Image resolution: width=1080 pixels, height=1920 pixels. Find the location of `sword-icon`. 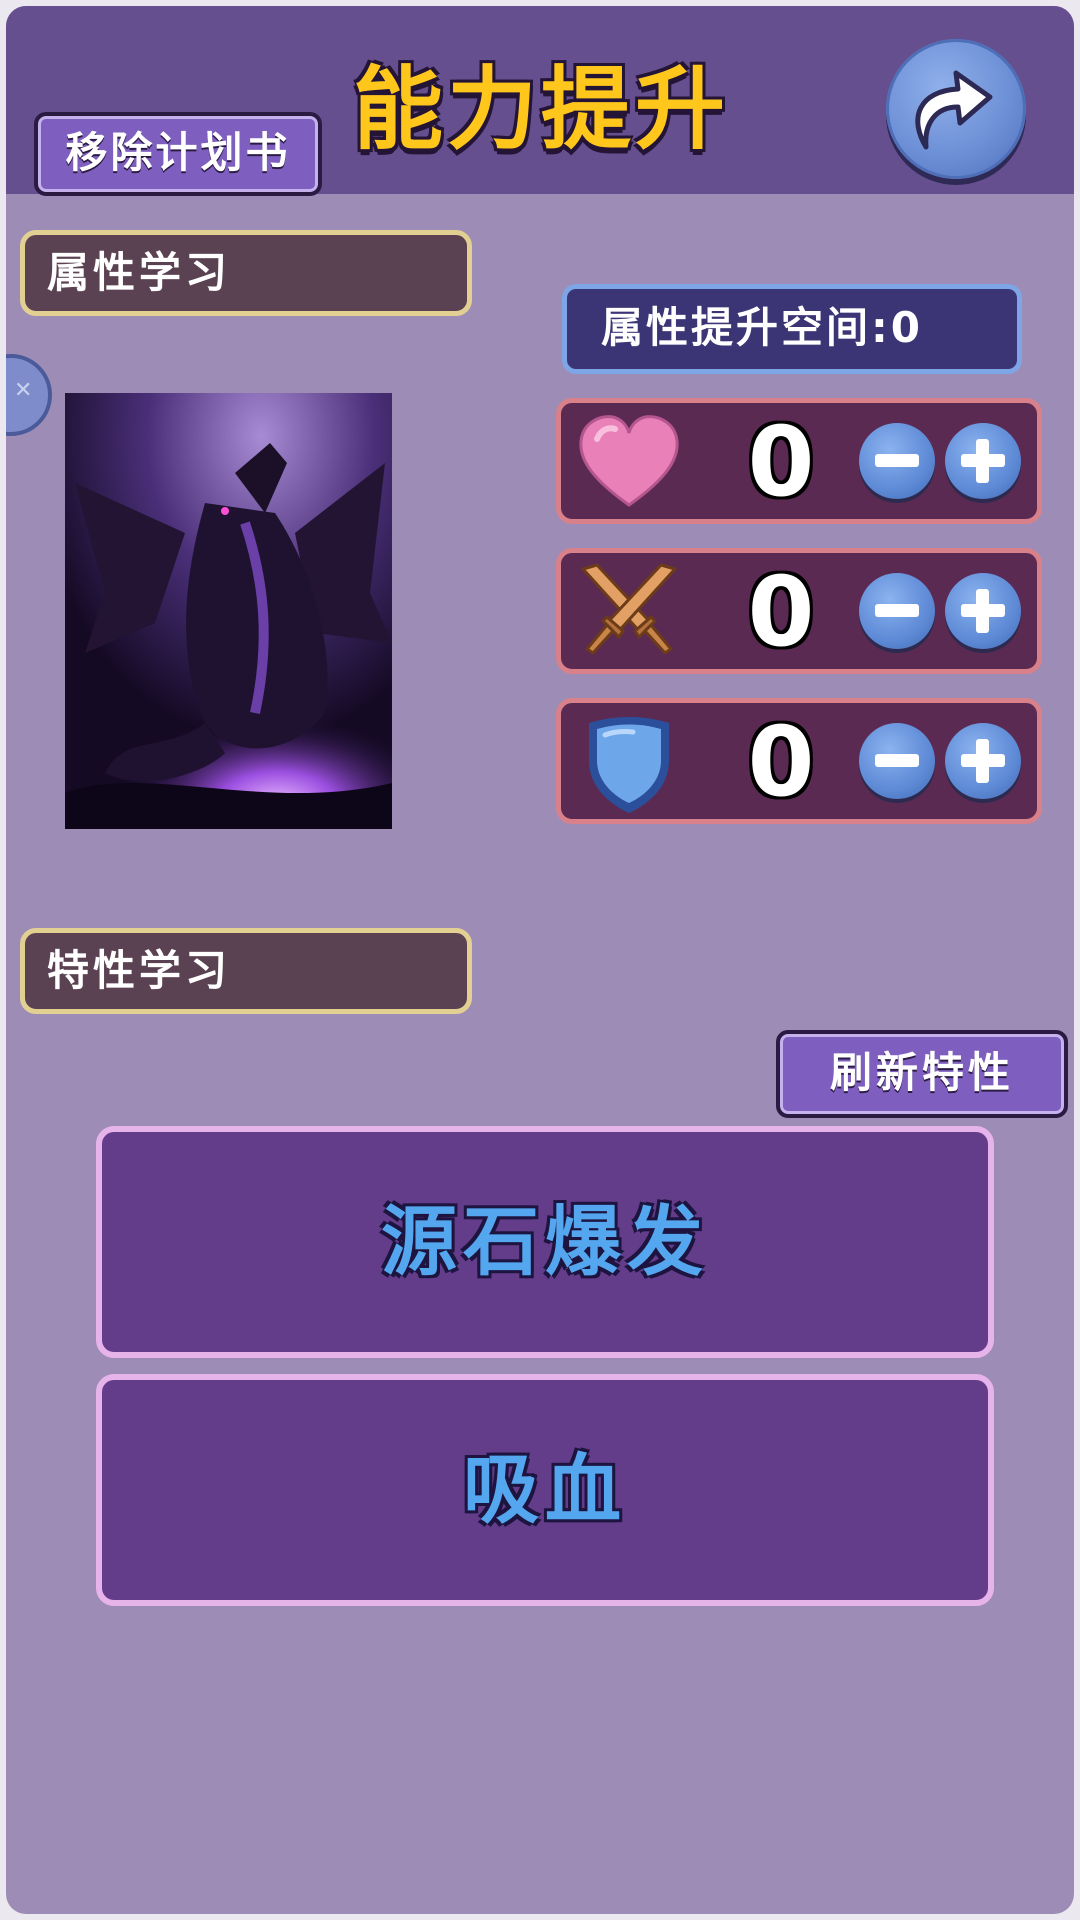

sword-icon is located at coordinates (629, 609).